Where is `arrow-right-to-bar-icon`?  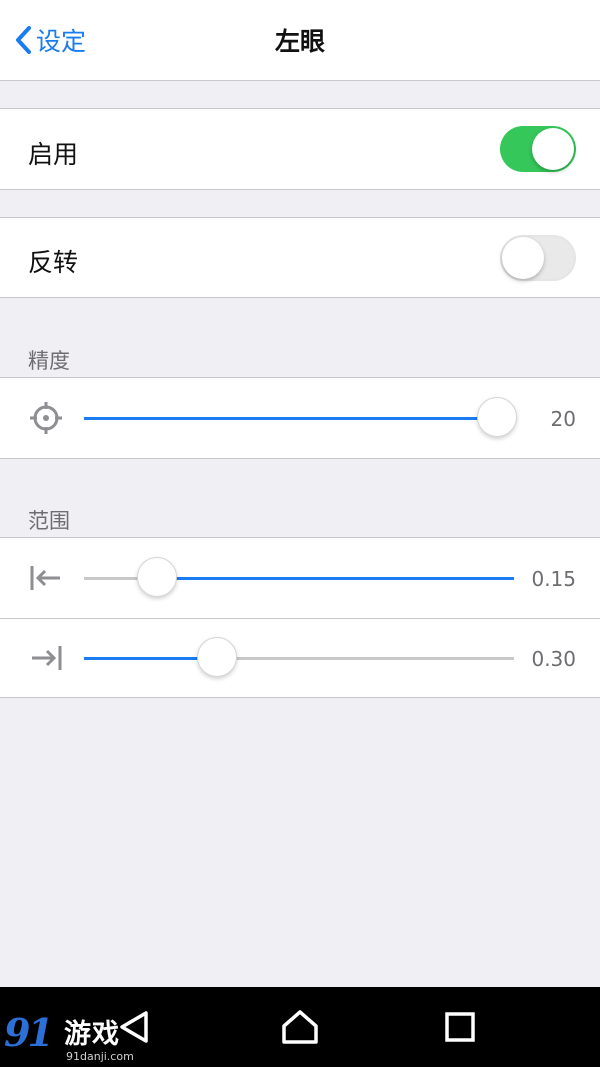 arrow-right-to-bar-icon is located at coordinates (47, 658).